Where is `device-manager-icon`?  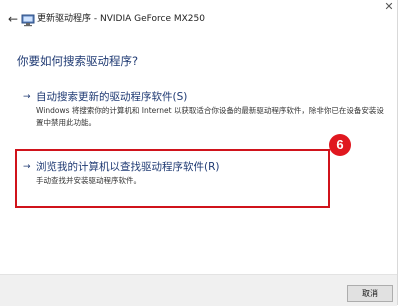
device-manager-icon is located at coordinates (28, 19).